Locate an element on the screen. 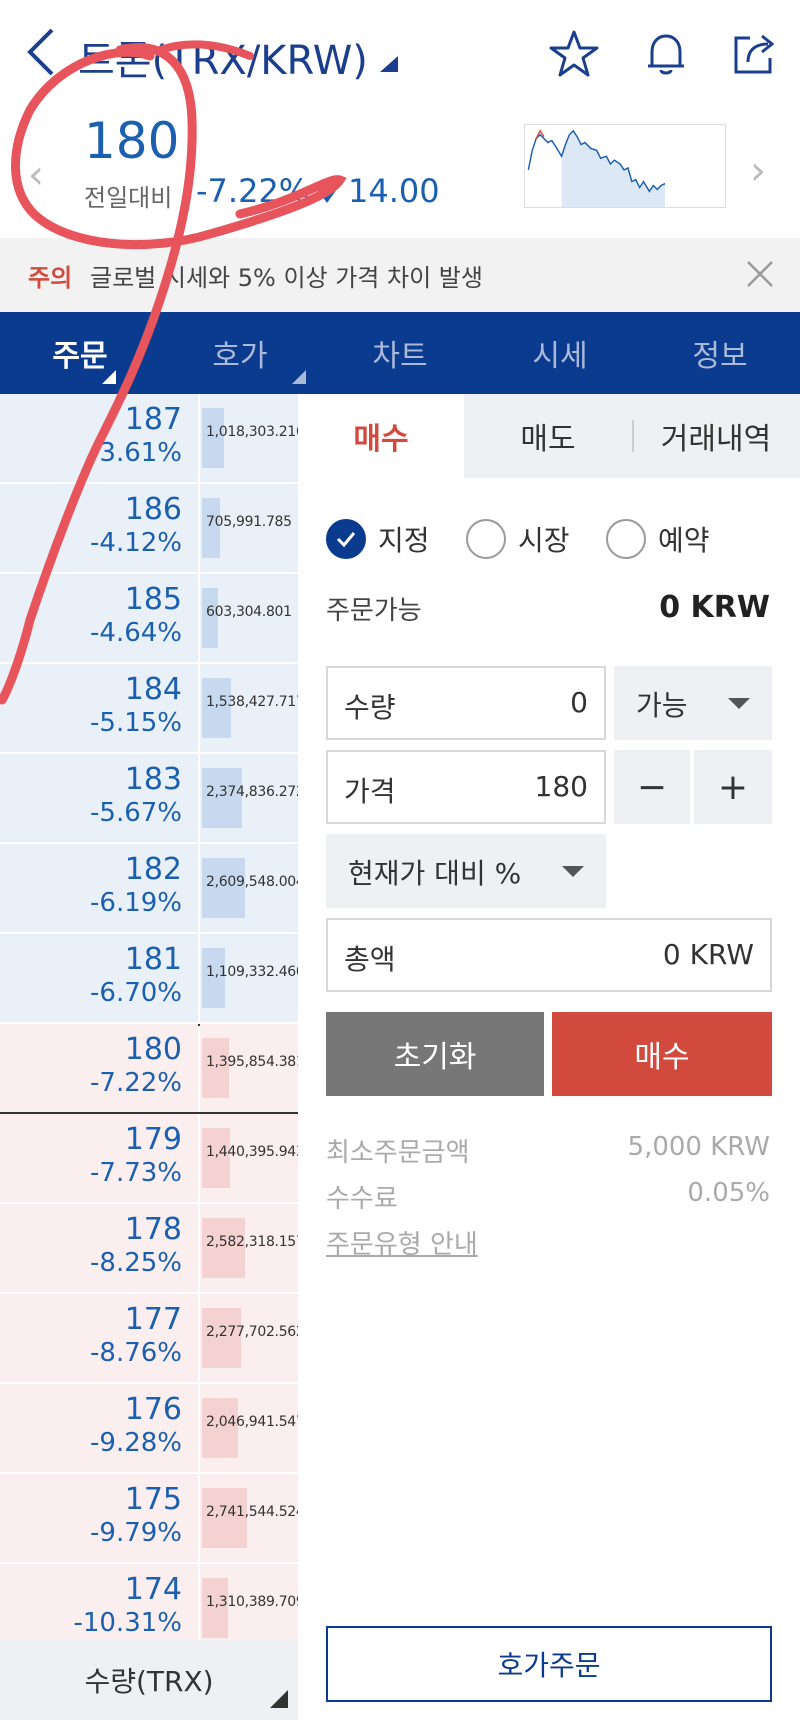 This screenshot has width=800, height=1720. orderbook-row: 177 -8.76% 2,277,702.562 is located at coordinates (149, 1339).